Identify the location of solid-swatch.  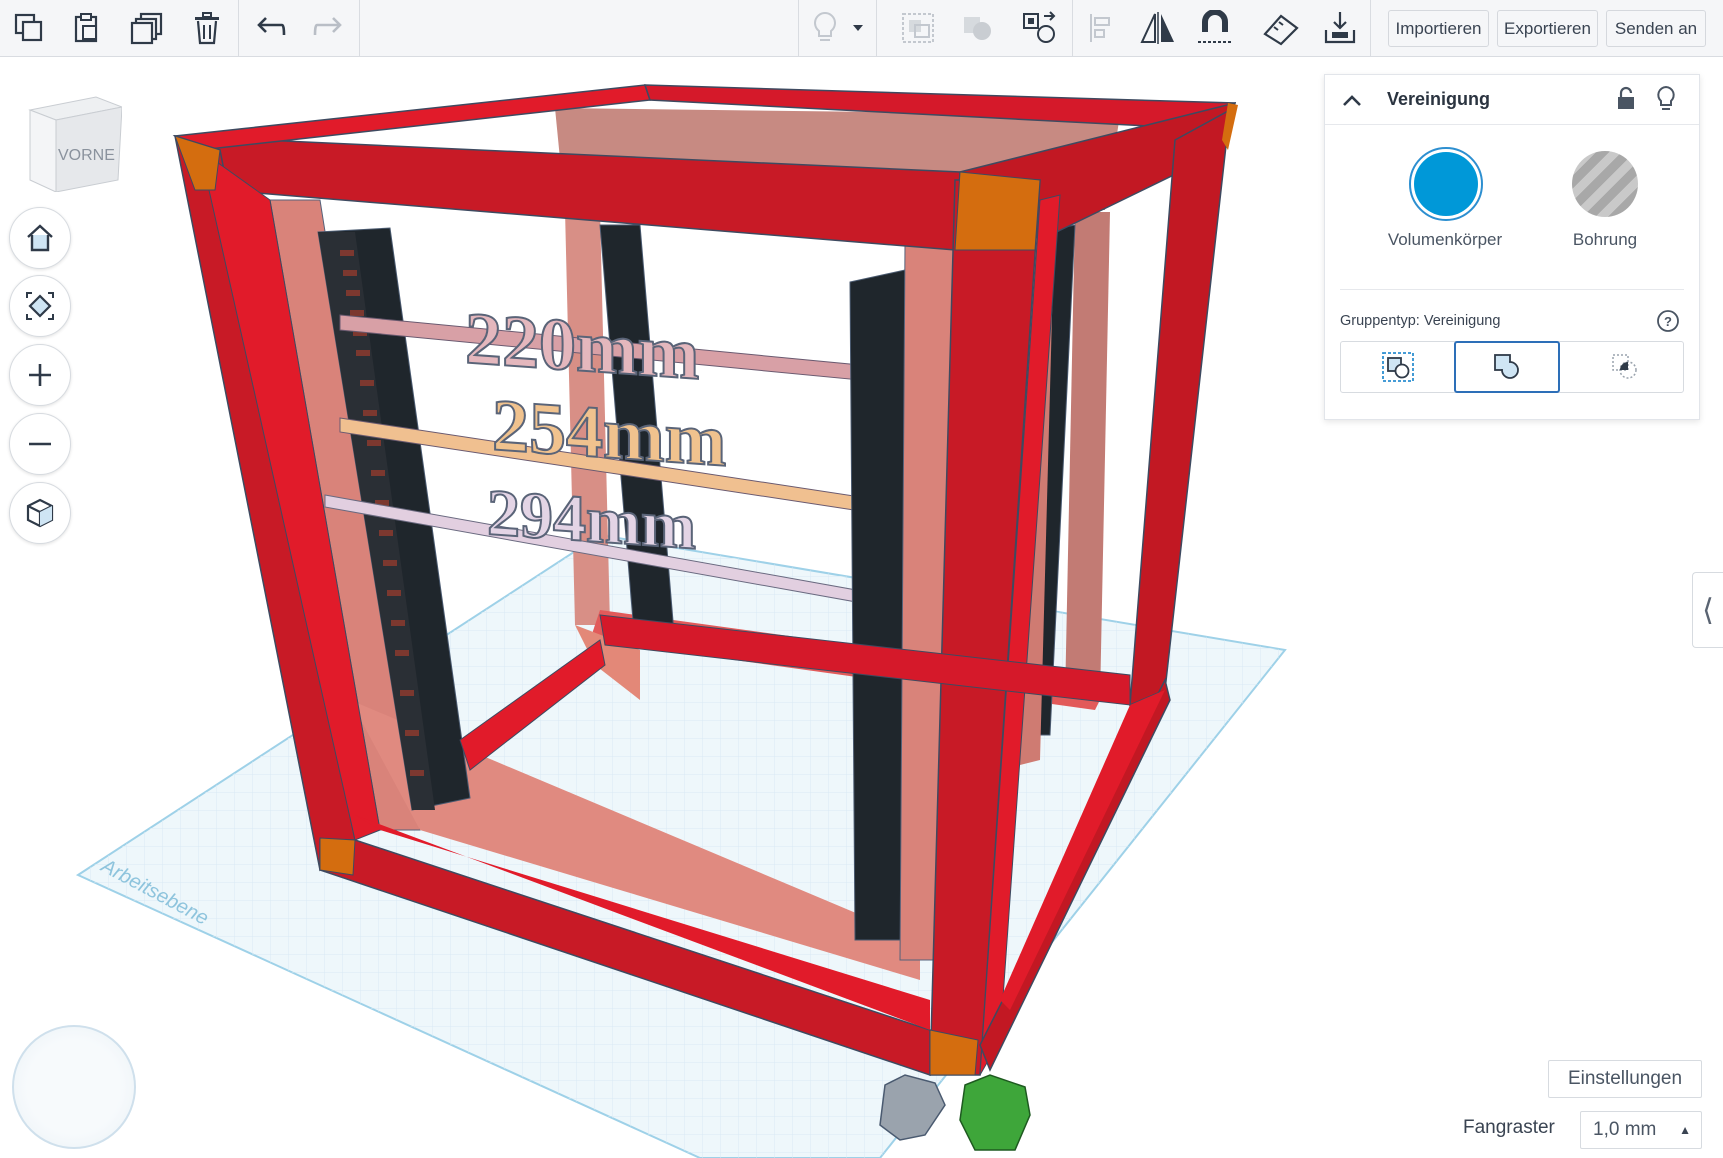
(1446, 184).